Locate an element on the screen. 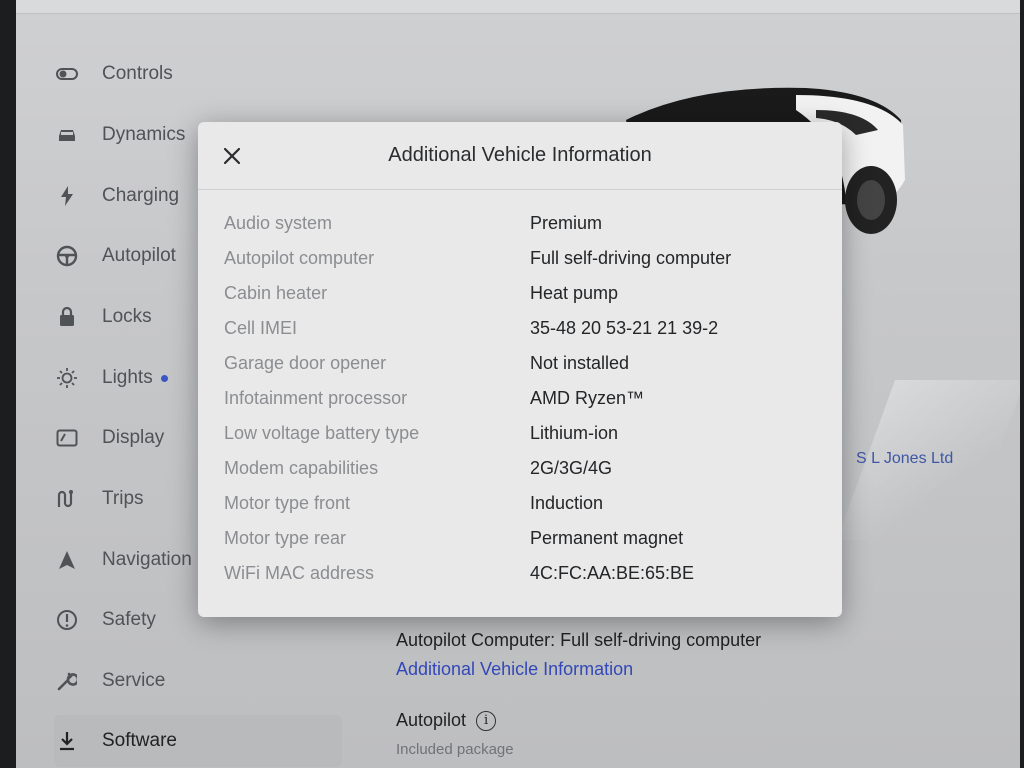 Image resolution: width=1024 pixels, height=768 pixels. autopilot-heading: Autopilot i is located at coordinates (696, 720).